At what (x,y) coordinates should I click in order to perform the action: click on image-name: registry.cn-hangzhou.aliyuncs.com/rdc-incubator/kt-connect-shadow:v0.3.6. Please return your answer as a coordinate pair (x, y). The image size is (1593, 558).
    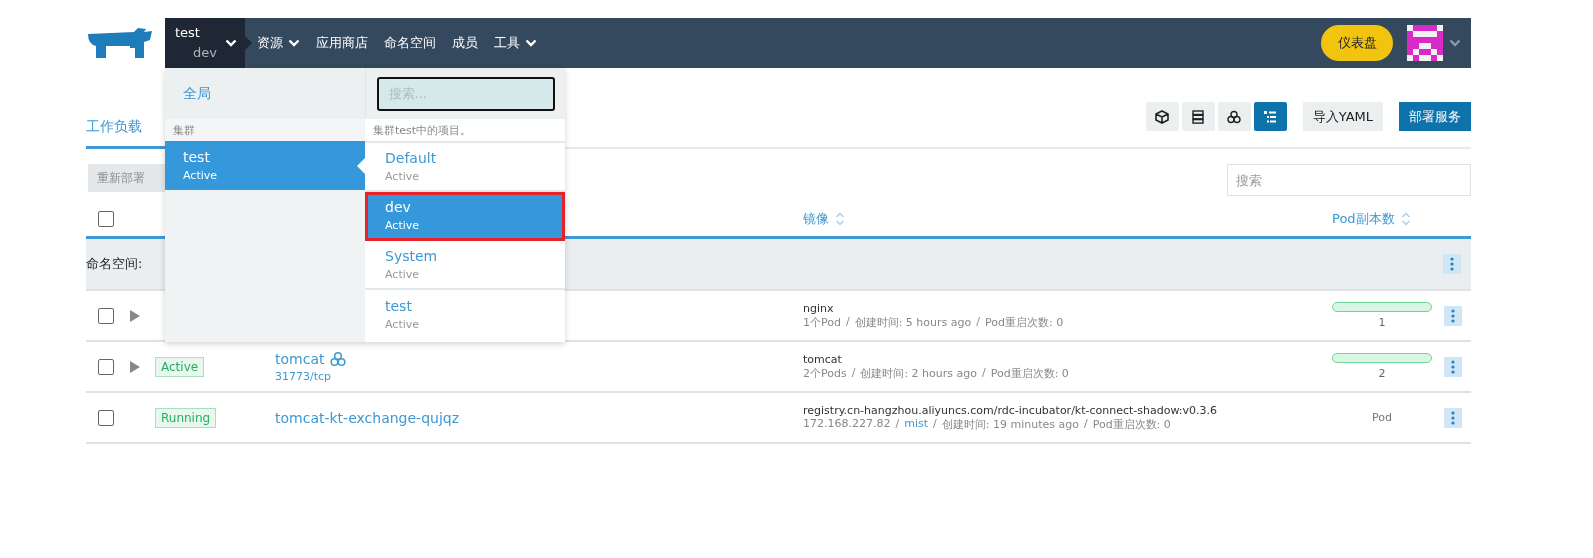
    Looking at the image, I should click on (1010, 410).